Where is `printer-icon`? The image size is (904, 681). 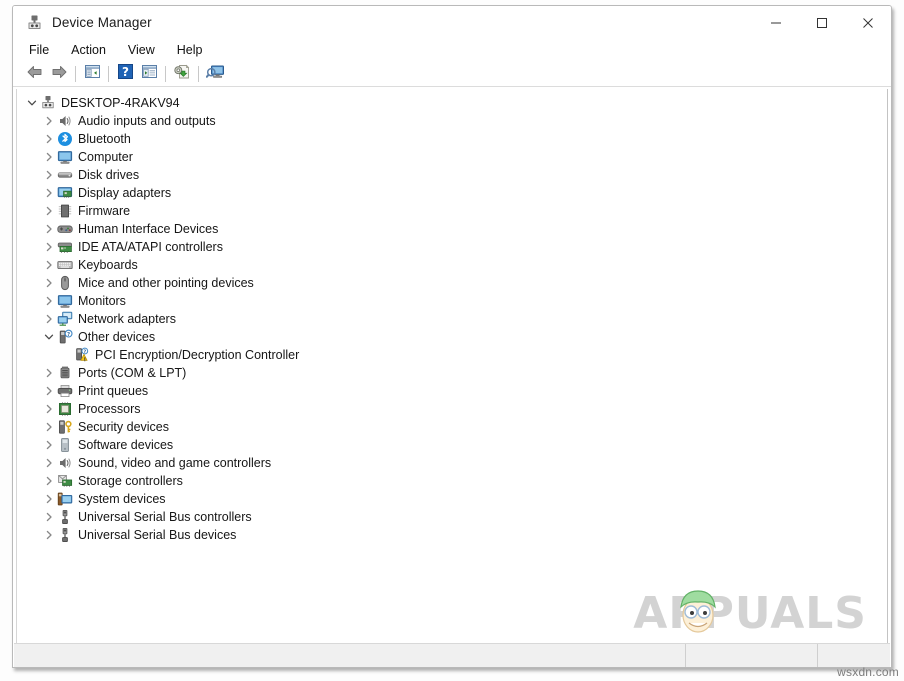
printer-icon is located at coordinates (65, 391).